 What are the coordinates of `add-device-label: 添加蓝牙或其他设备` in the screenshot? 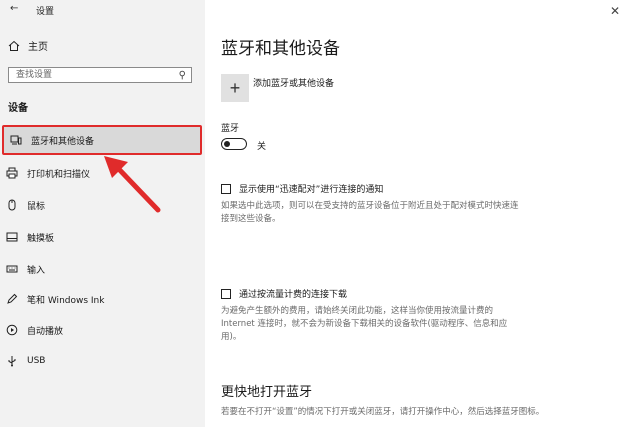 It's located at (293, 82).